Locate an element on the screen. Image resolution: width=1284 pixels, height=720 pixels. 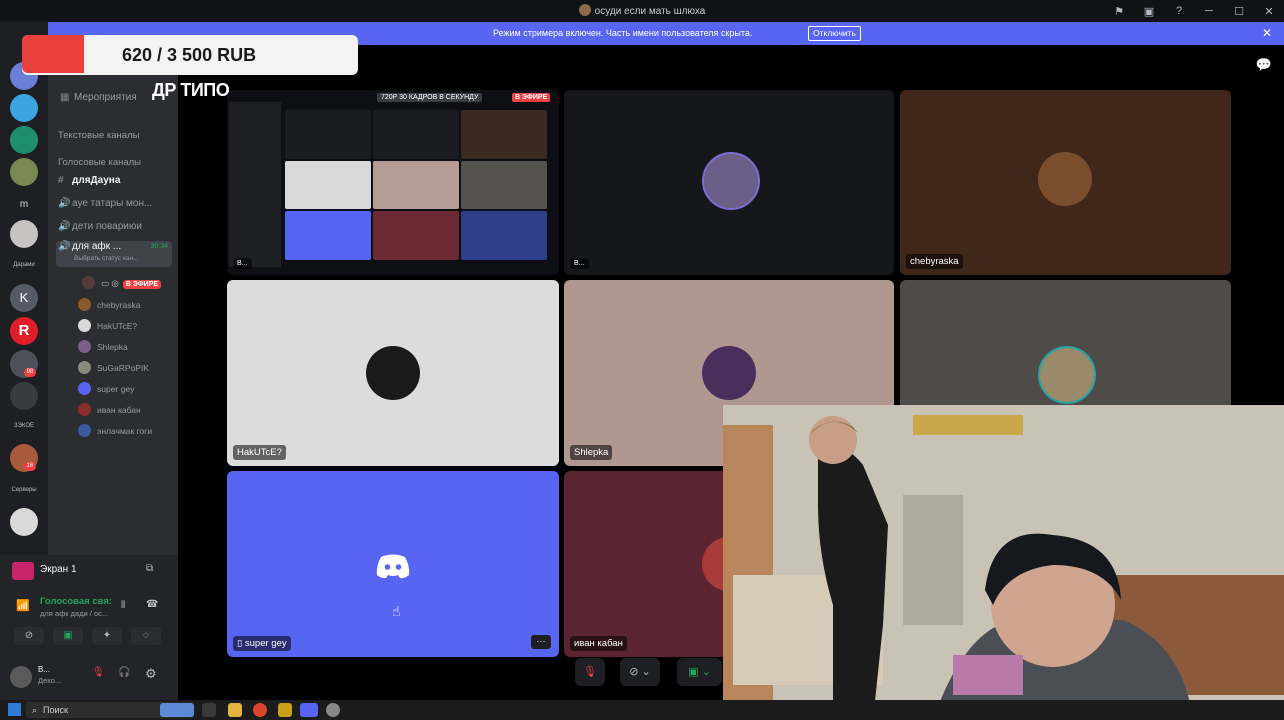
events-item: ▦ Мероприятия is located at coordinates (98, 97).